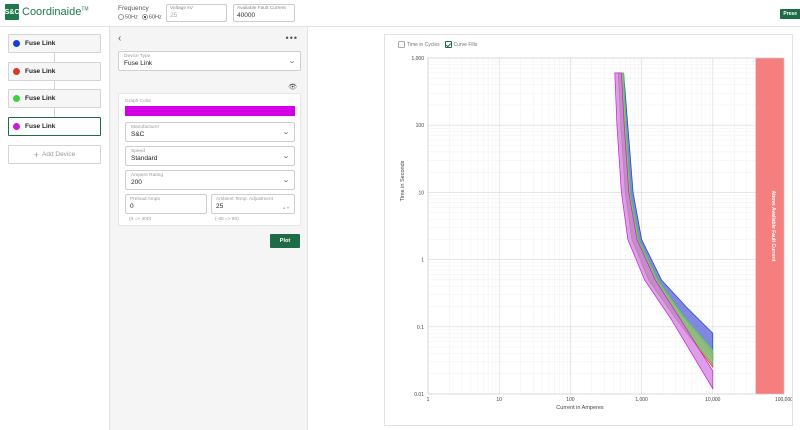  Describe the element at coordinates (292, 38) in the screenshot. I see `more-options-icon: •••` at that location.